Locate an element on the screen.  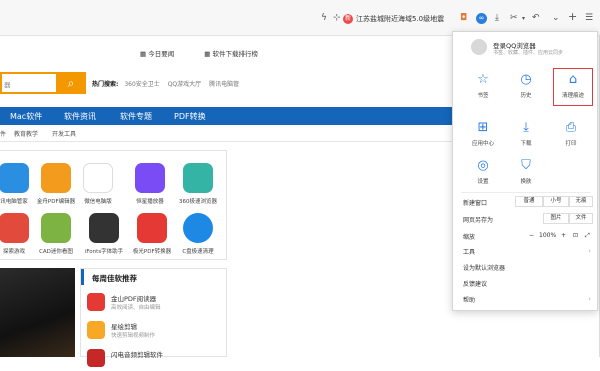
app-tile: 恒星播放器 is located at coordinates (150, 184).